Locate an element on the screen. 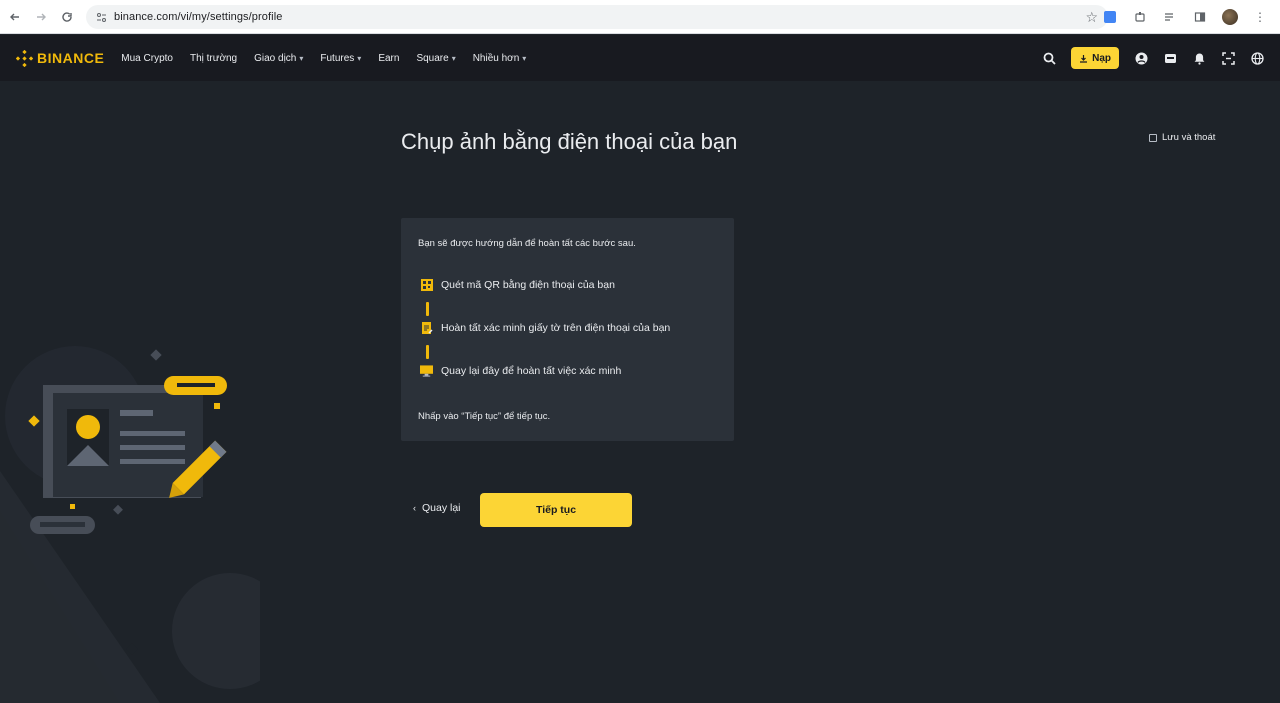 This screenshot has width=1280, height=703. deposit-label: Nạp is located at coordinates (1101, 58).